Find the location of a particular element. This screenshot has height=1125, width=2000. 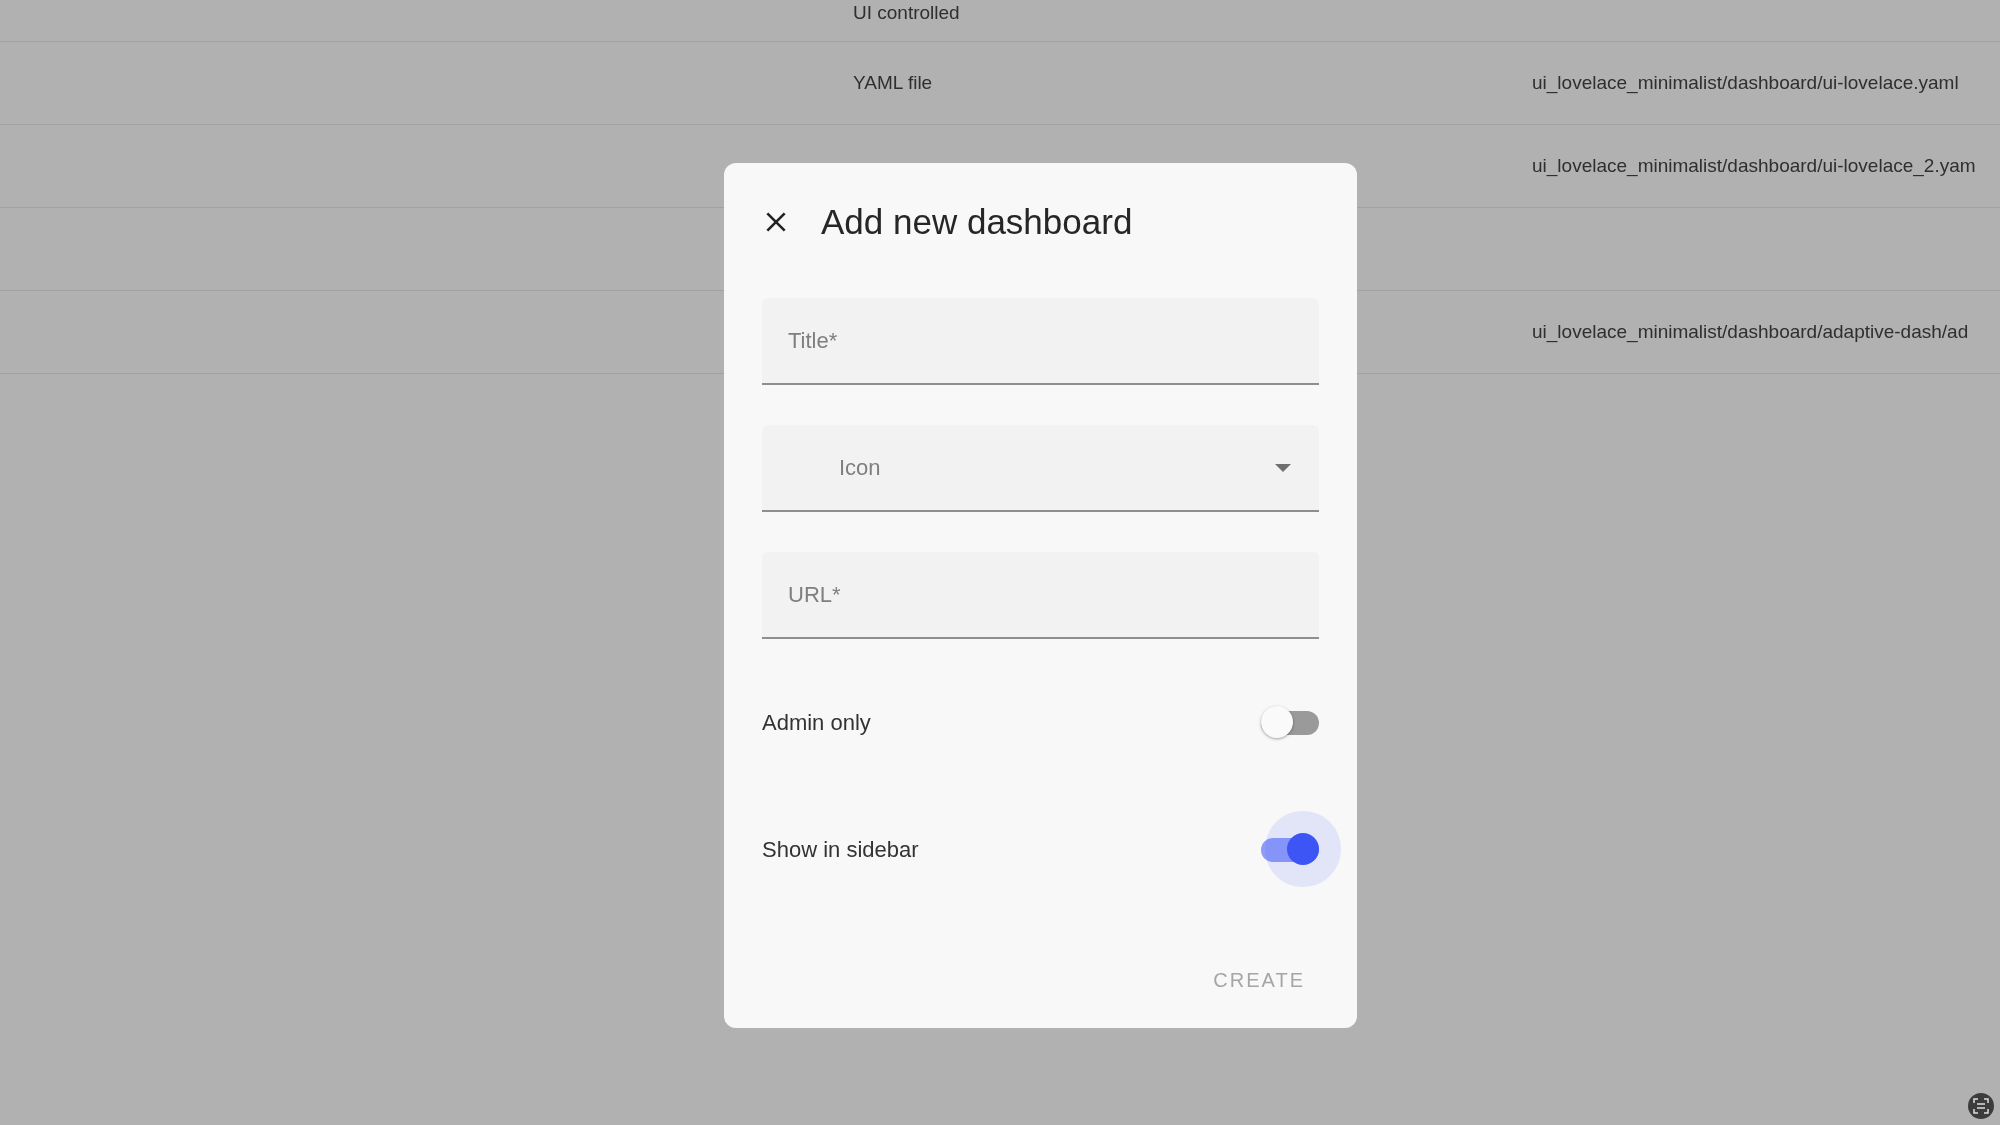

table-cell-text: ui_lovelace_minimalist/dashboard/ui-lovelace_2.yam is located at coordinates (1754, 166).